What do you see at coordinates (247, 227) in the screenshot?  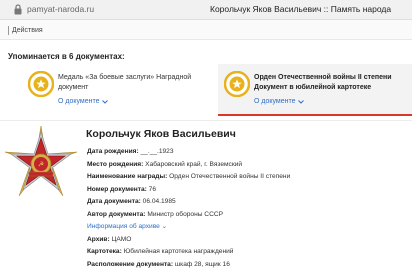 I see `archive-info-link: Информация об архиве ⌄` at bounding box center [247, 227].